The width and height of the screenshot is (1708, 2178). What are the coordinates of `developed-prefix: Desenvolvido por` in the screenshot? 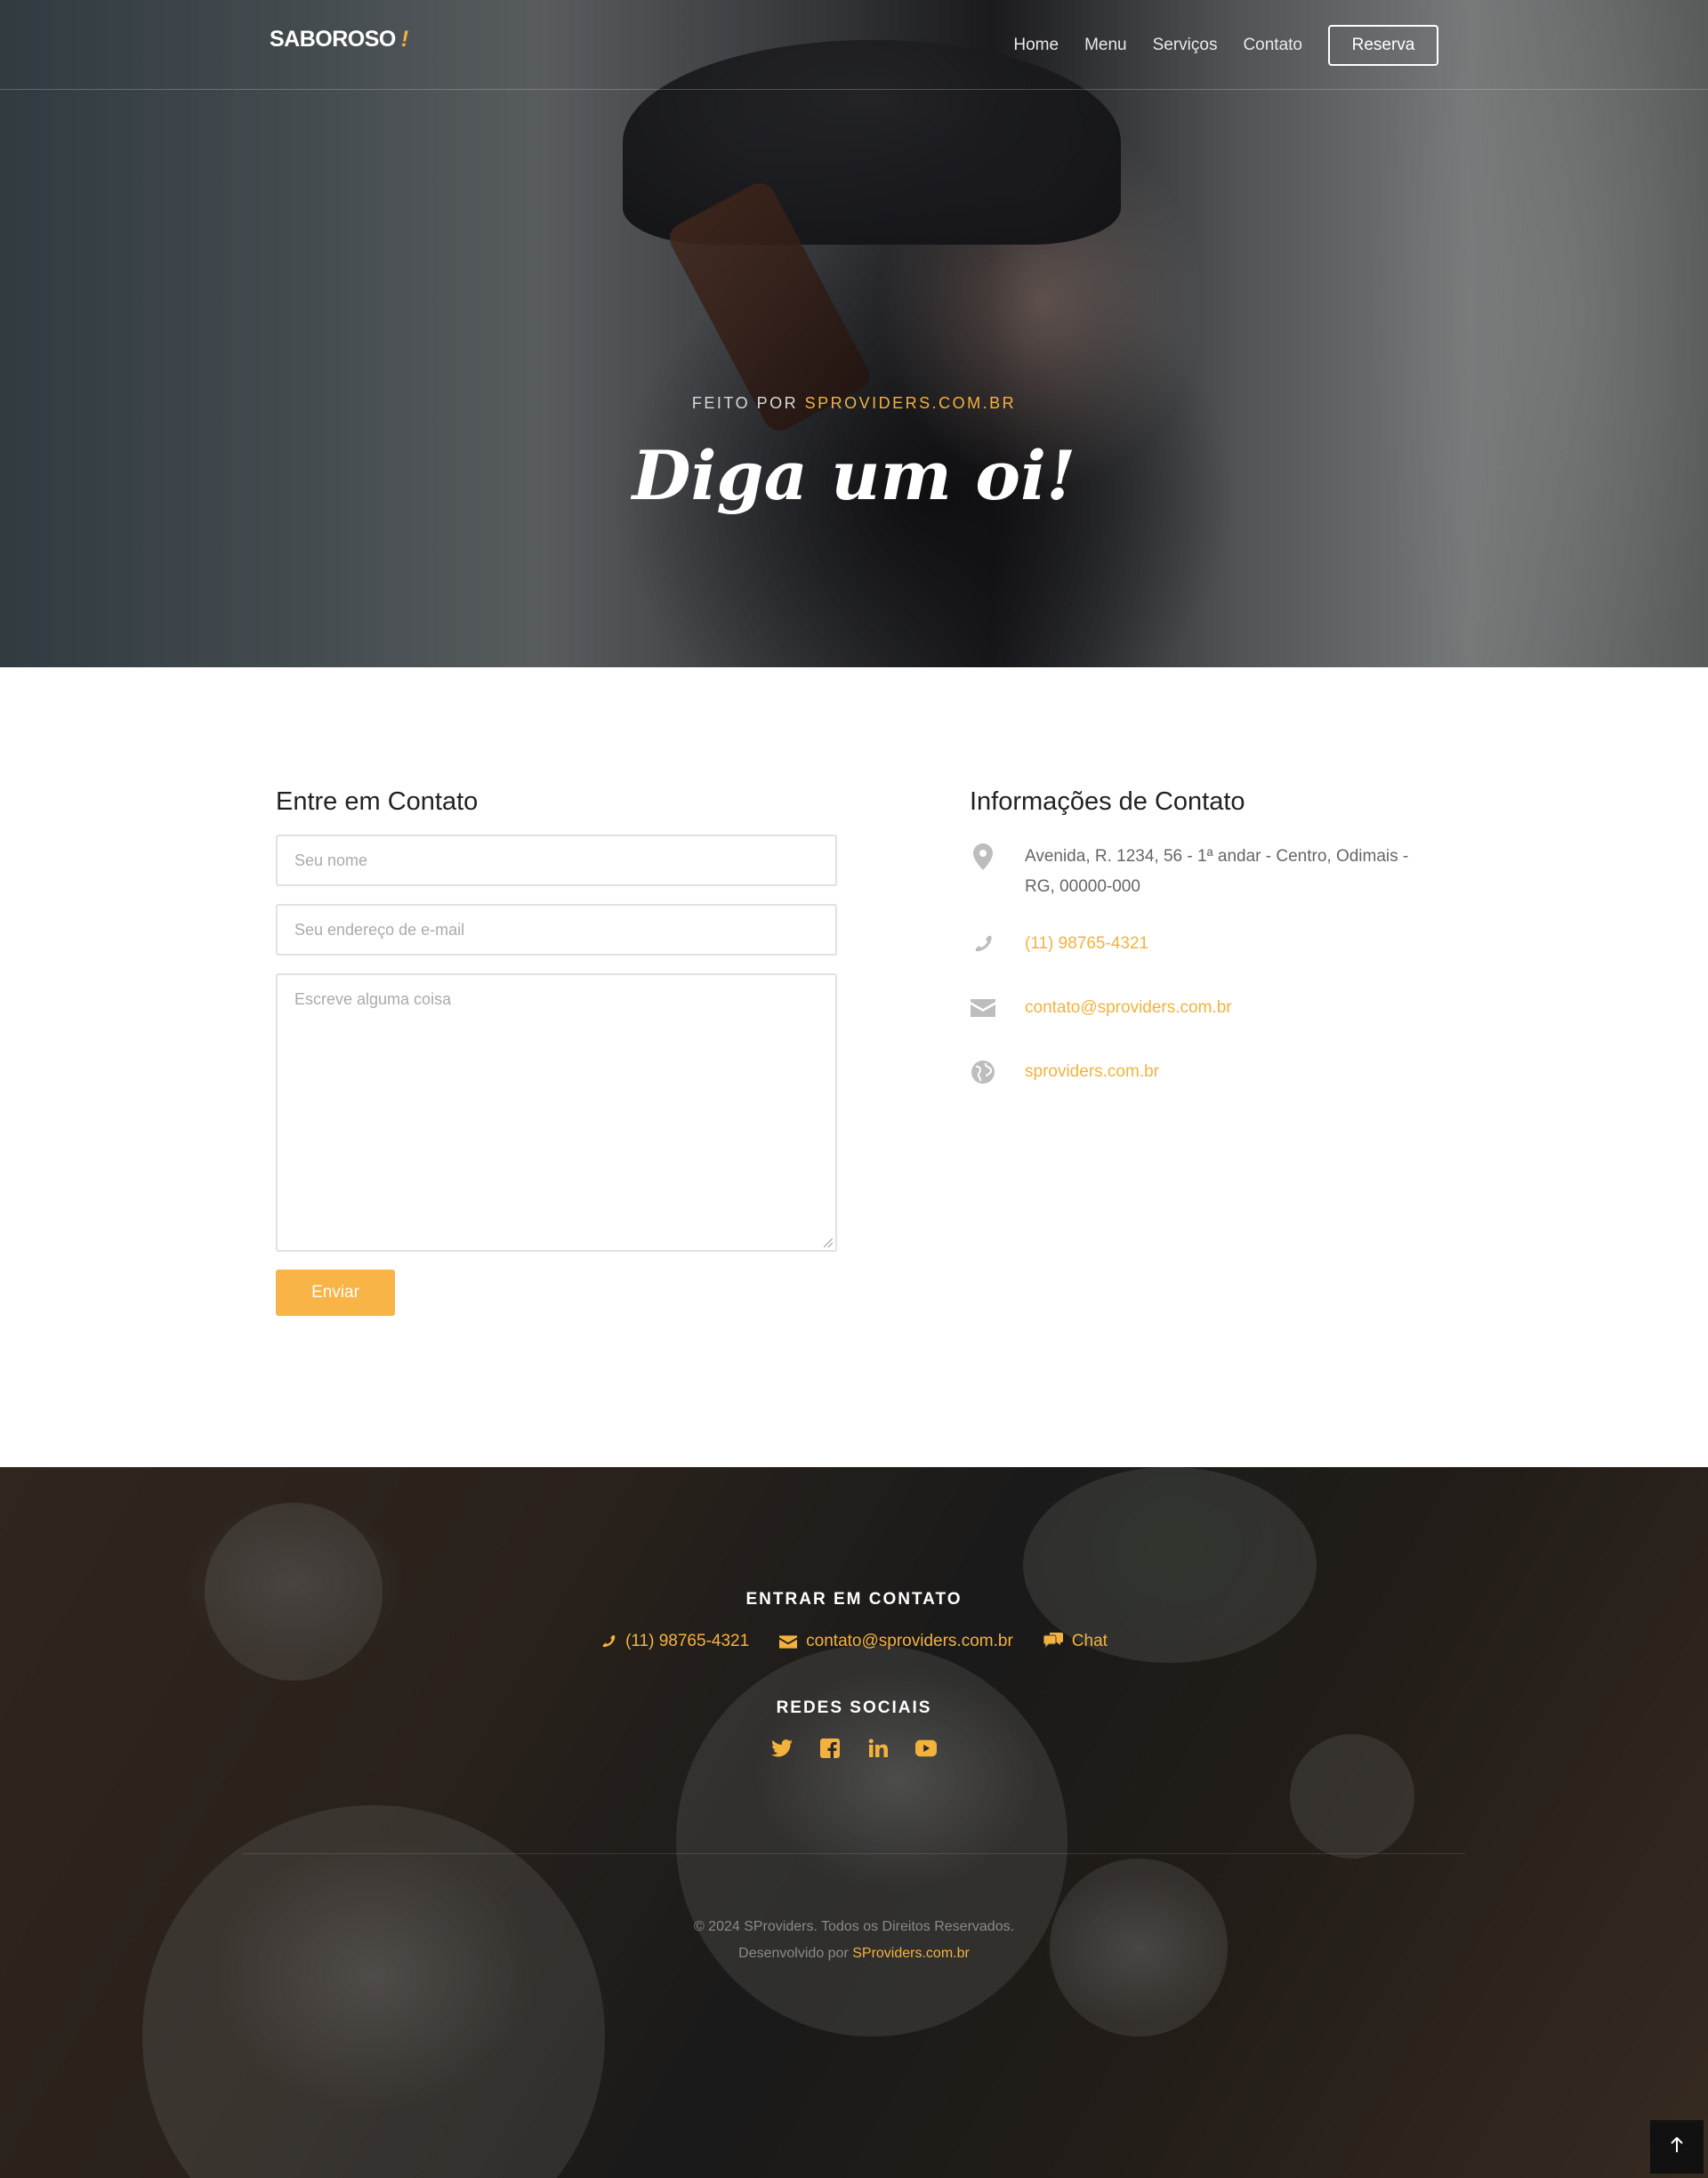 It's located at (795, 1953).